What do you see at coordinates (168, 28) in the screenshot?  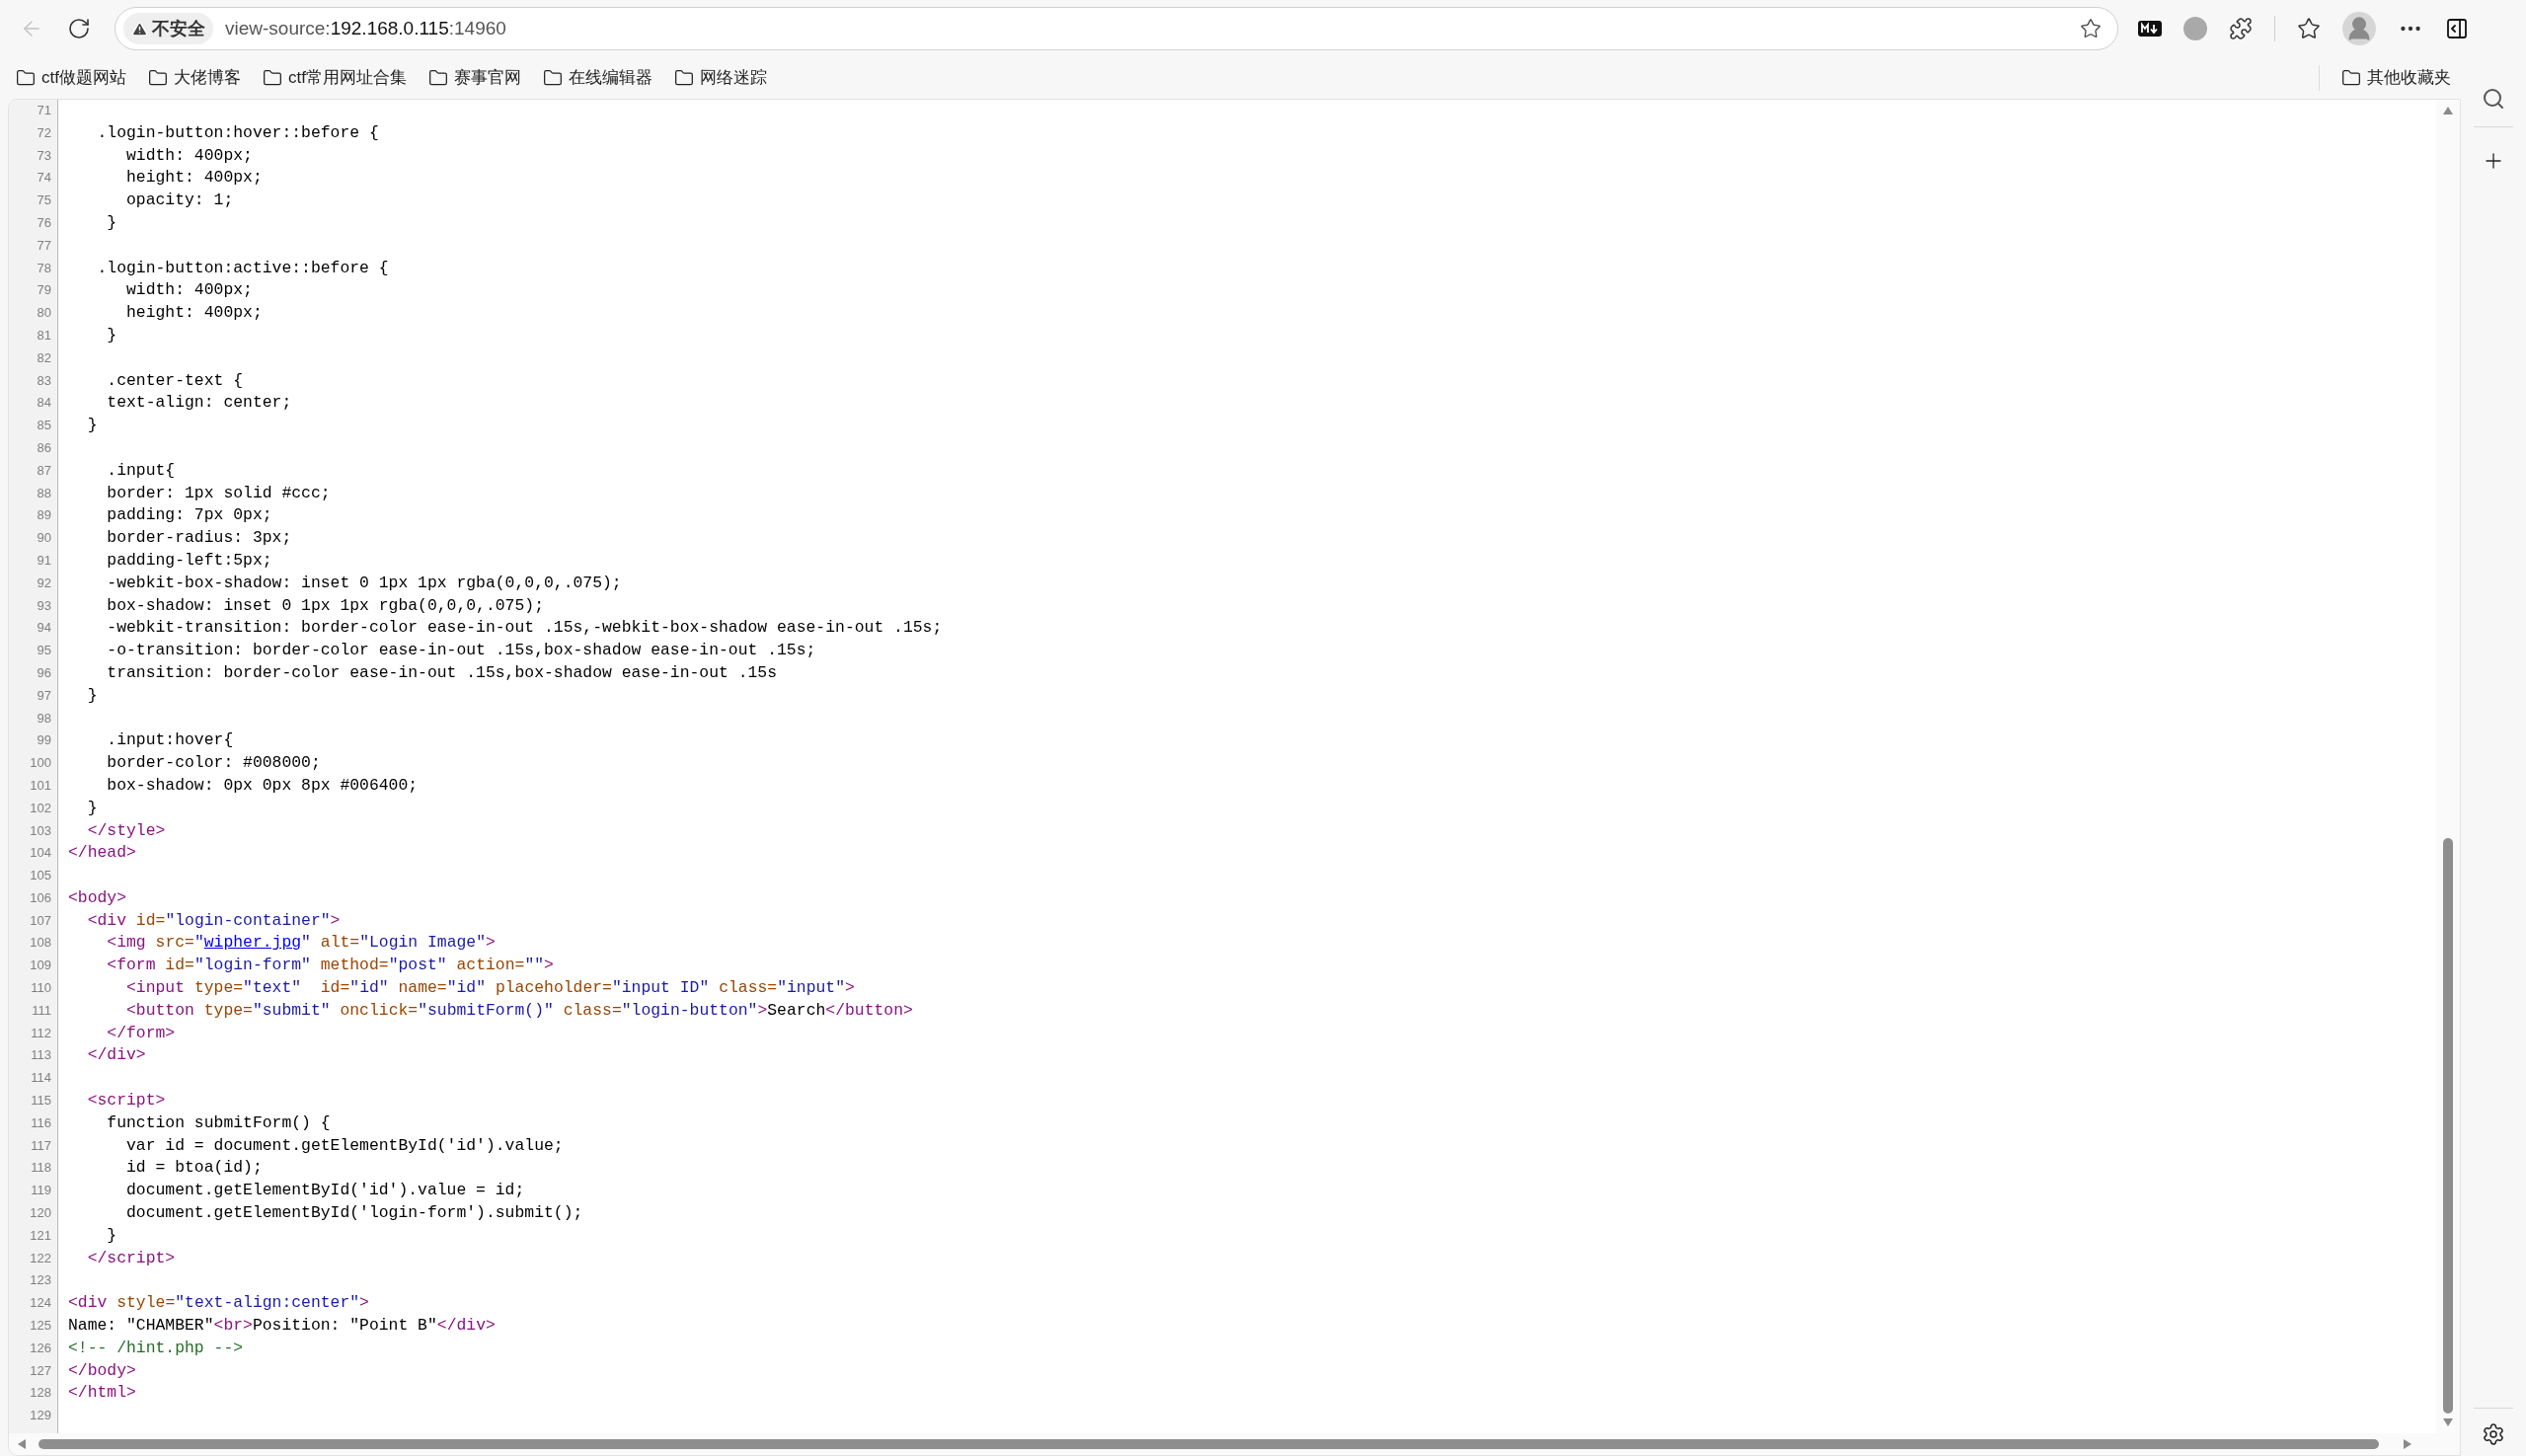 I see `security-chip: 不安全` at bounding box center [168, 28].